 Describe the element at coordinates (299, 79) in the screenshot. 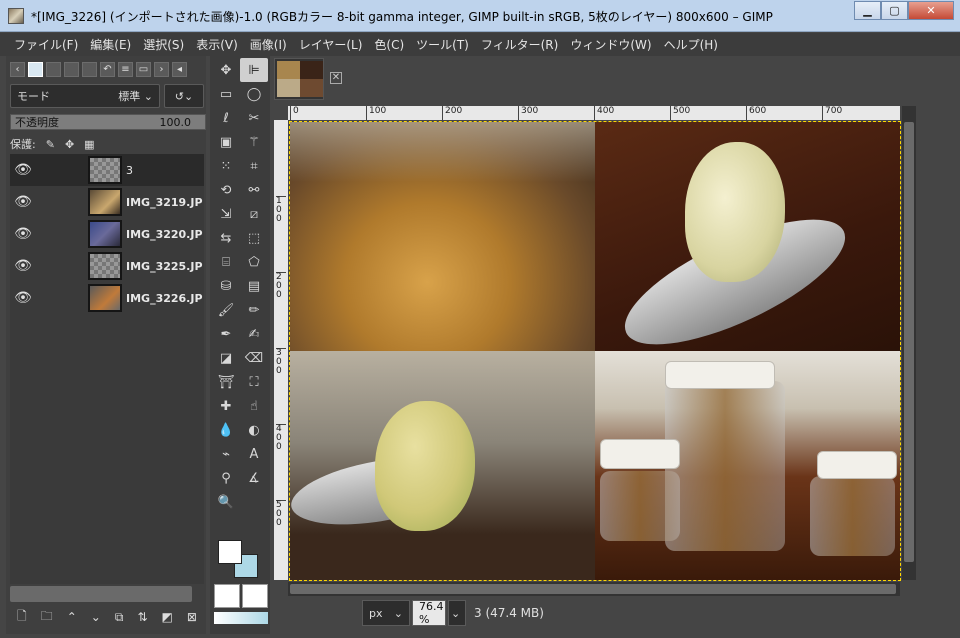

I see `image-tab` at that location.